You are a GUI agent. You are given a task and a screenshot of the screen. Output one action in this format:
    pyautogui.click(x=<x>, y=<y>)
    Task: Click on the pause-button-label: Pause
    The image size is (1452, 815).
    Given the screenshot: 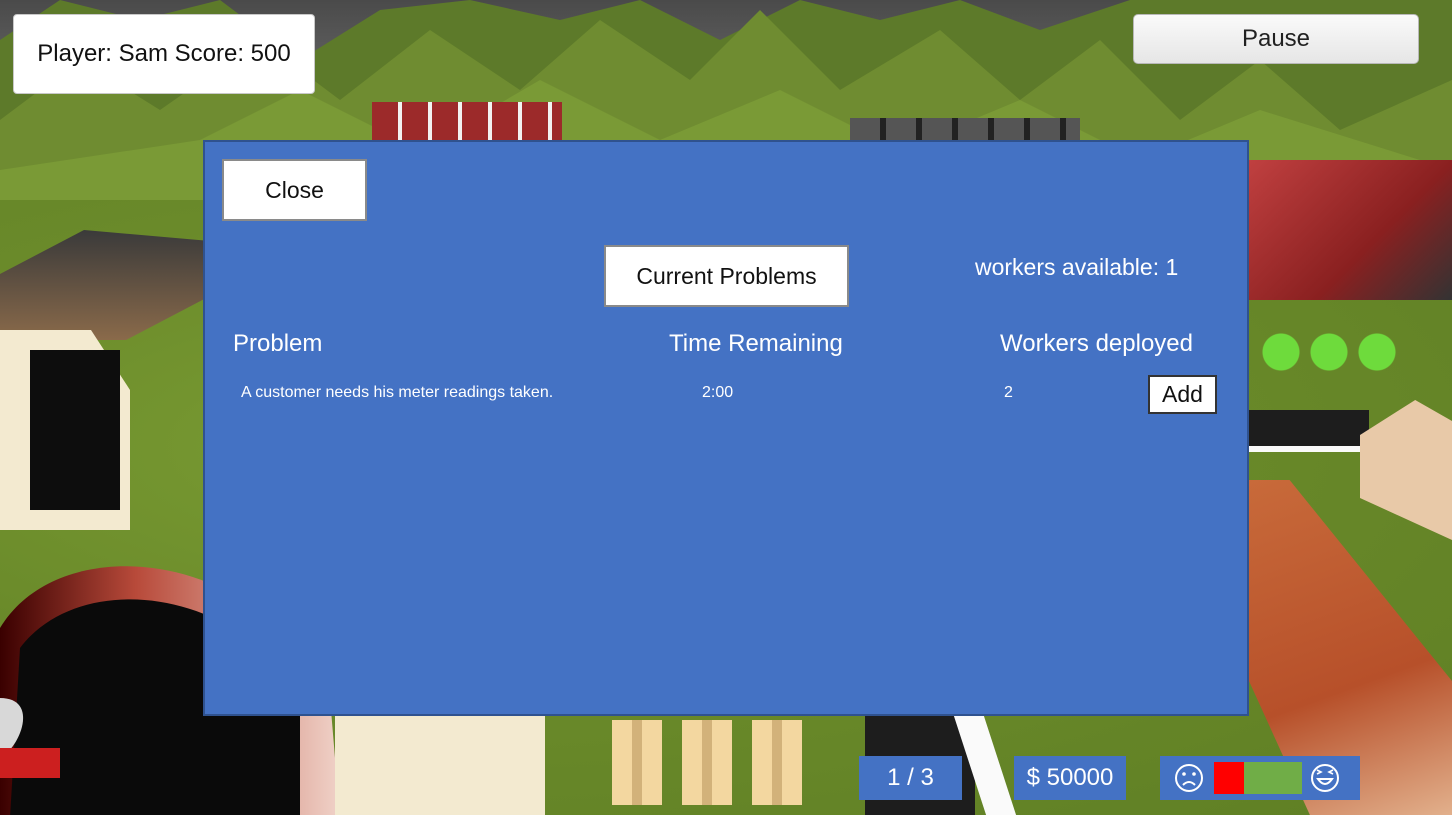 What is the action you would take?
    pyautogui.click(x=1276, y=38)
    